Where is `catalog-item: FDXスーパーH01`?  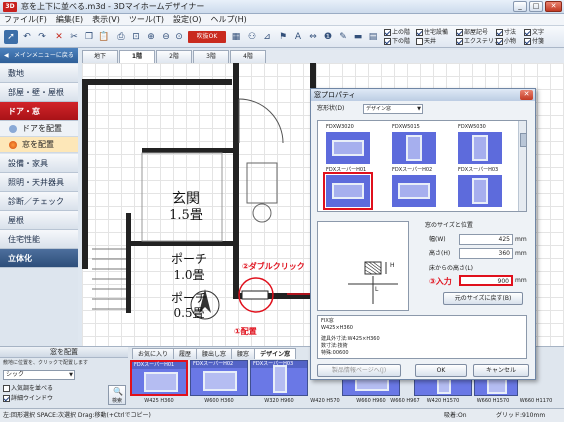 catalog-item: FDXスーパーH01 is located at coordinates (159, 378).